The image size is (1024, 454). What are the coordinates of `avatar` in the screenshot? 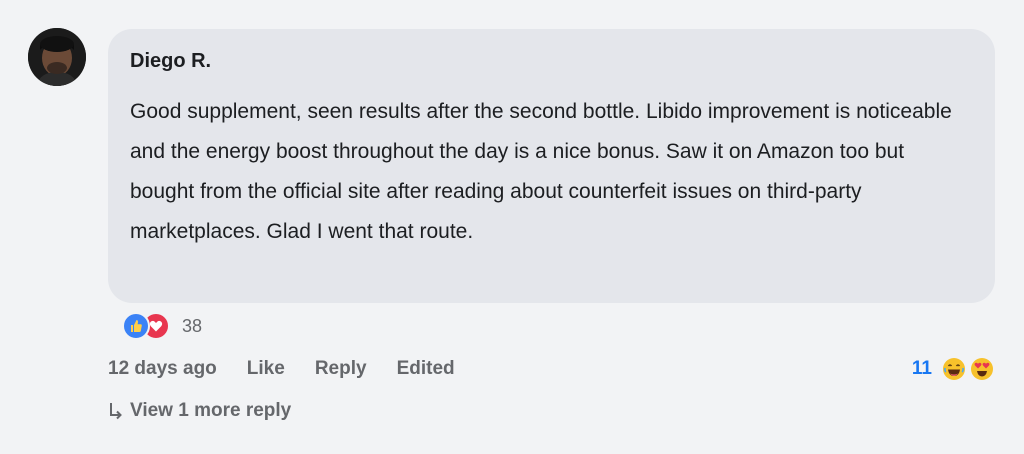 It's located at (57, 57).